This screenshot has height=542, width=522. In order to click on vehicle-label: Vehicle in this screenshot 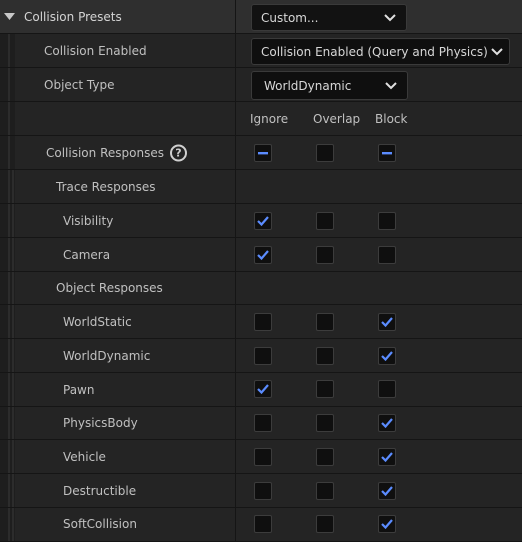, I will do `click(84, 456)`.